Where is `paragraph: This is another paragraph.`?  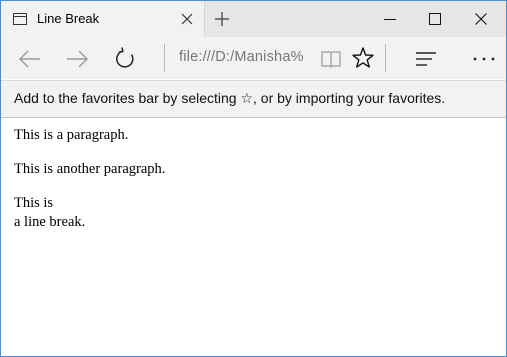
paragraph: This is another paragraph. is located at coordinates (90, 169).